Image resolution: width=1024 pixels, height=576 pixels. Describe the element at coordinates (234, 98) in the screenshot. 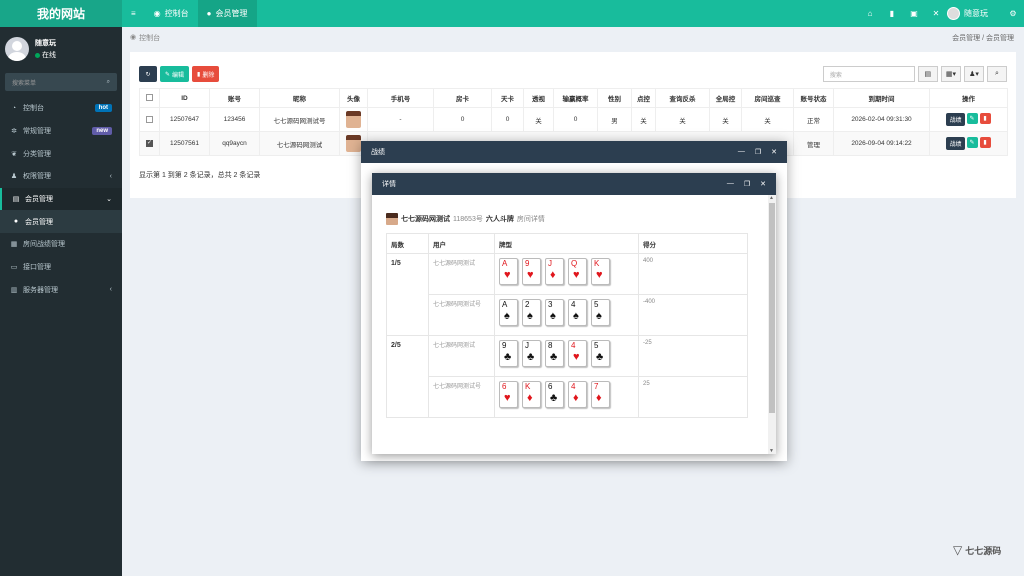

I see `col-account: 账号` at that location.